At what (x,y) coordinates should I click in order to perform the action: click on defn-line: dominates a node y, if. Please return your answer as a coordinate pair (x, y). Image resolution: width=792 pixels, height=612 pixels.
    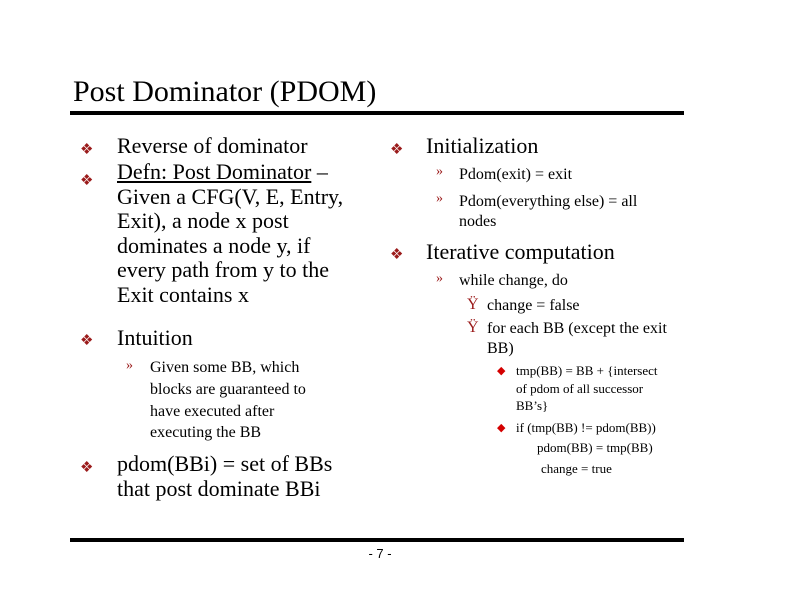
    Looking at the image, I should click on (214, 245).